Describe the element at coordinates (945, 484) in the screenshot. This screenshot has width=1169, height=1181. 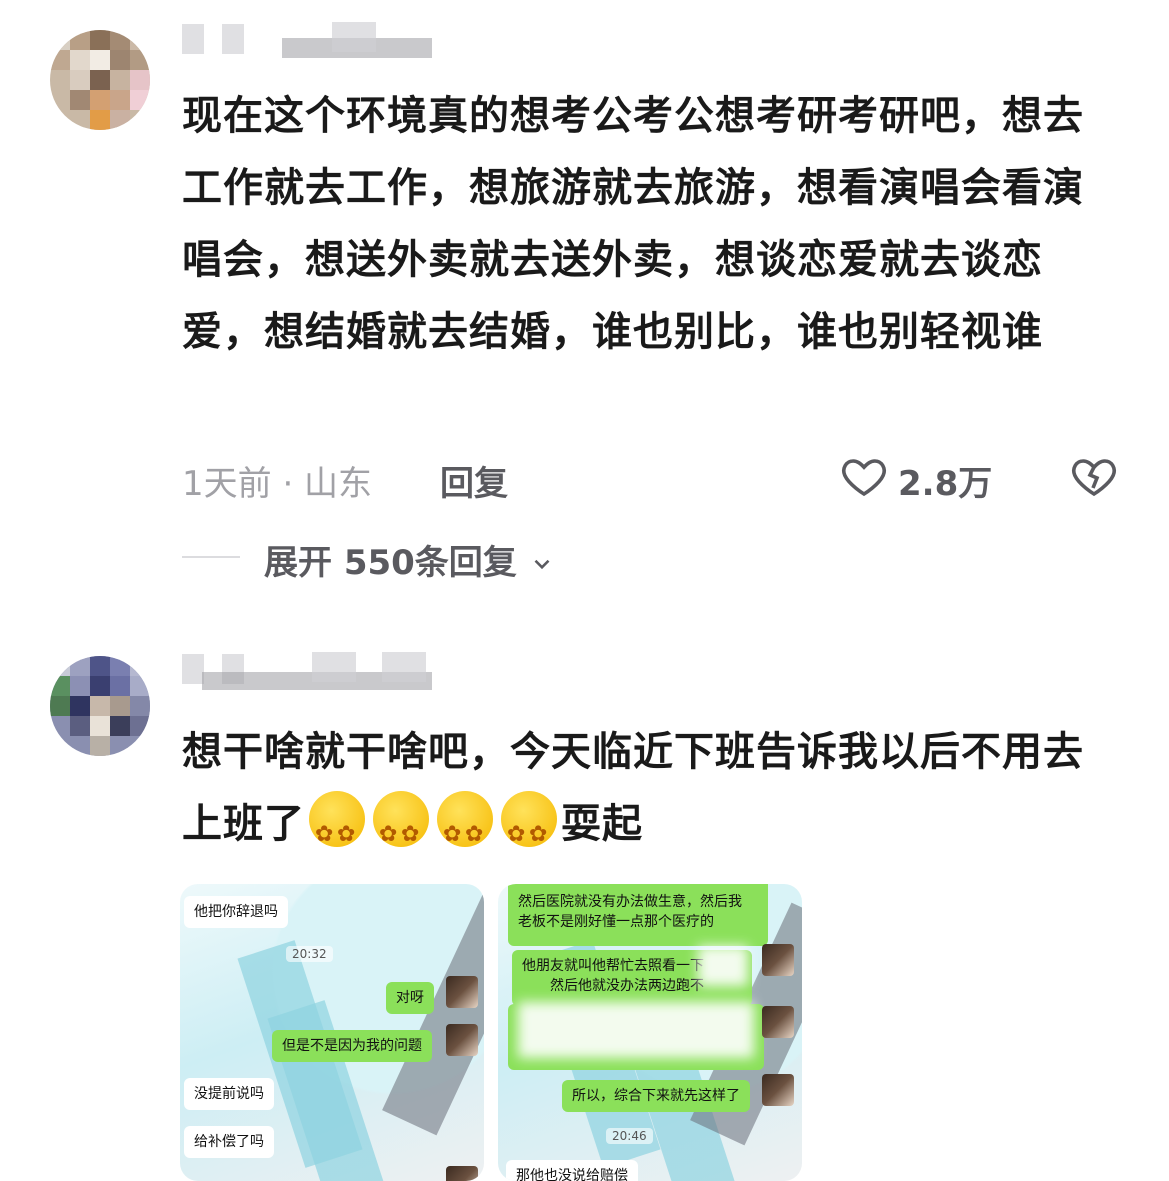
I see `like-count: 2.8万` at that location.